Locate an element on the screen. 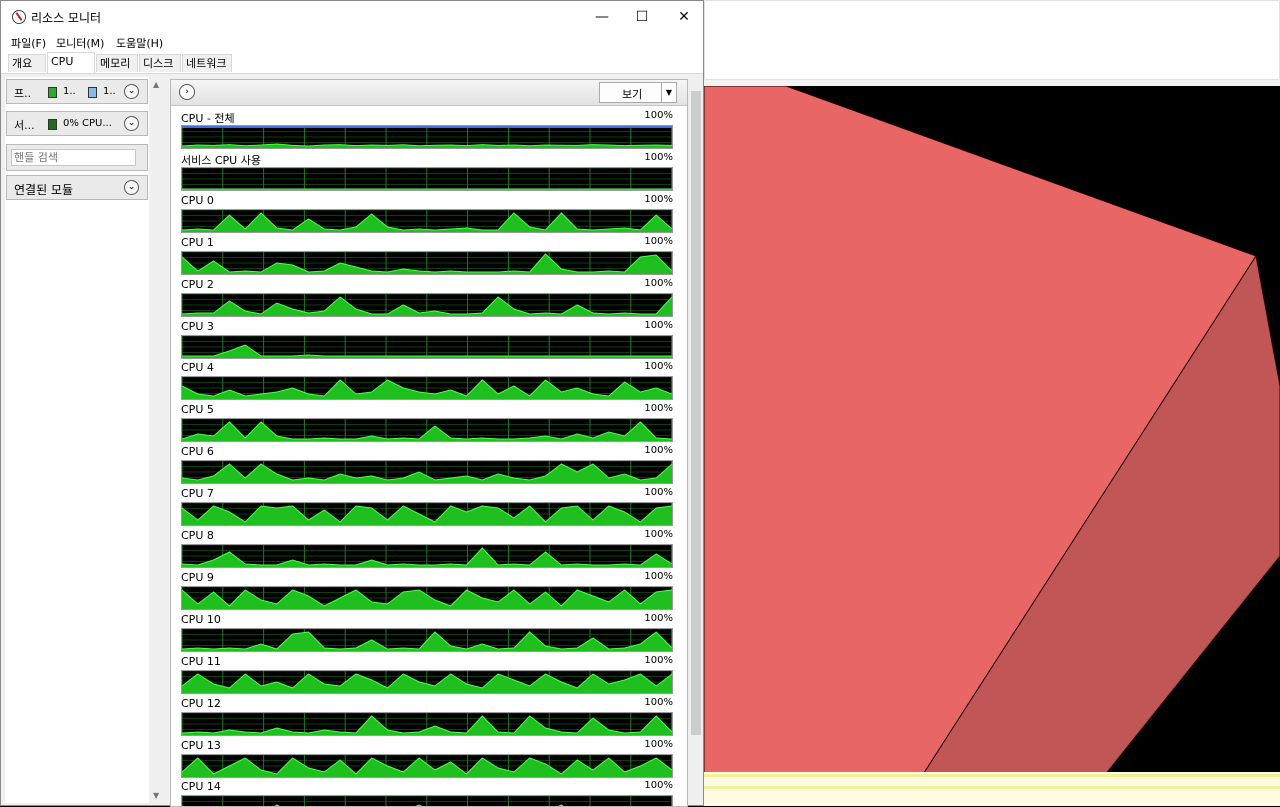 This screenshot has height=807, width=1280. graph-title: CPU 1 is located at coordinates (197, 242).